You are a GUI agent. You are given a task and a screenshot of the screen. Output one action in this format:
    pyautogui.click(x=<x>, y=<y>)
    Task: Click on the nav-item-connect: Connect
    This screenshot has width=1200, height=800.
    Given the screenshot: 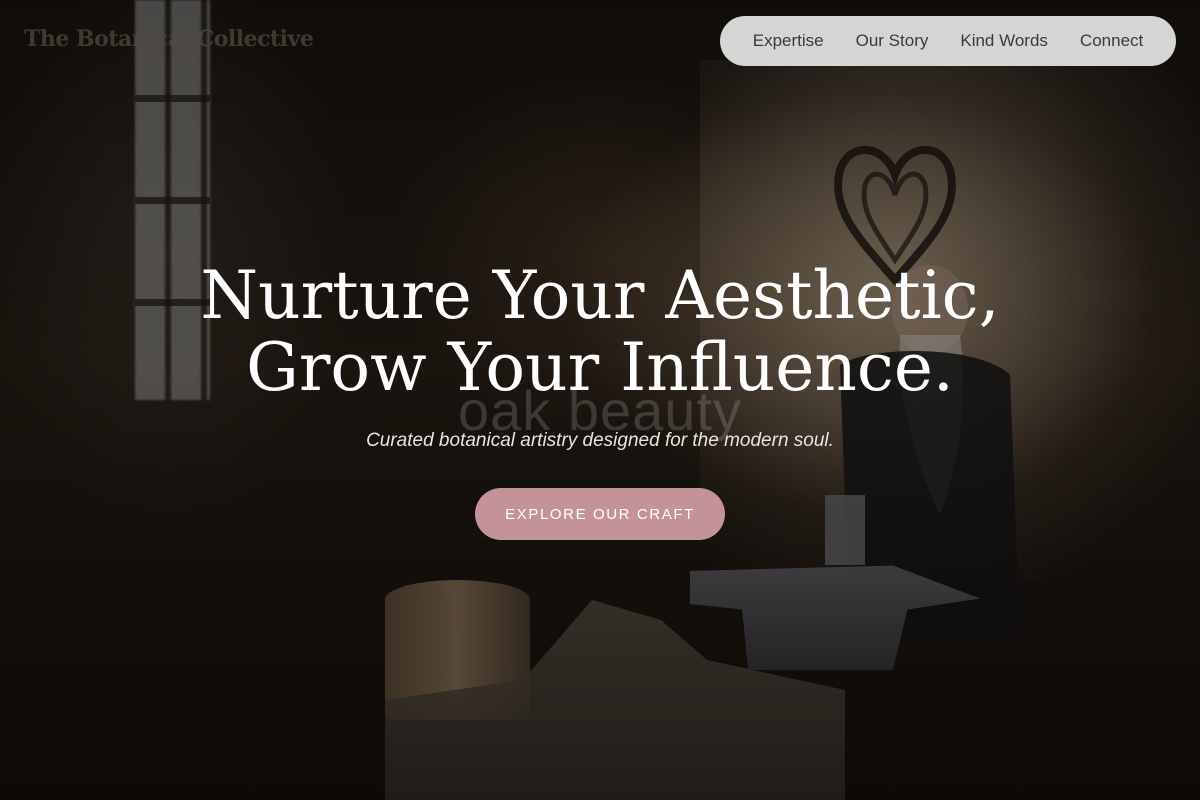 What is the action you would take?
    pyautogui.click(x=1111, y=41)
    